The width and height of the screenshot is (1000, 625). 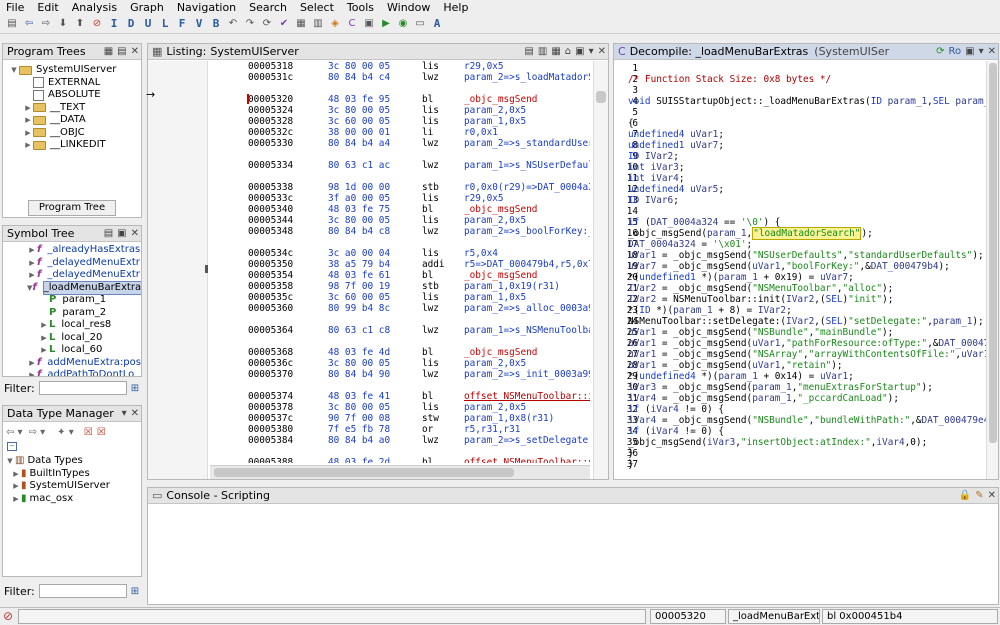 I want to click on memory-icon: ▣, so click(x=369, y=24).